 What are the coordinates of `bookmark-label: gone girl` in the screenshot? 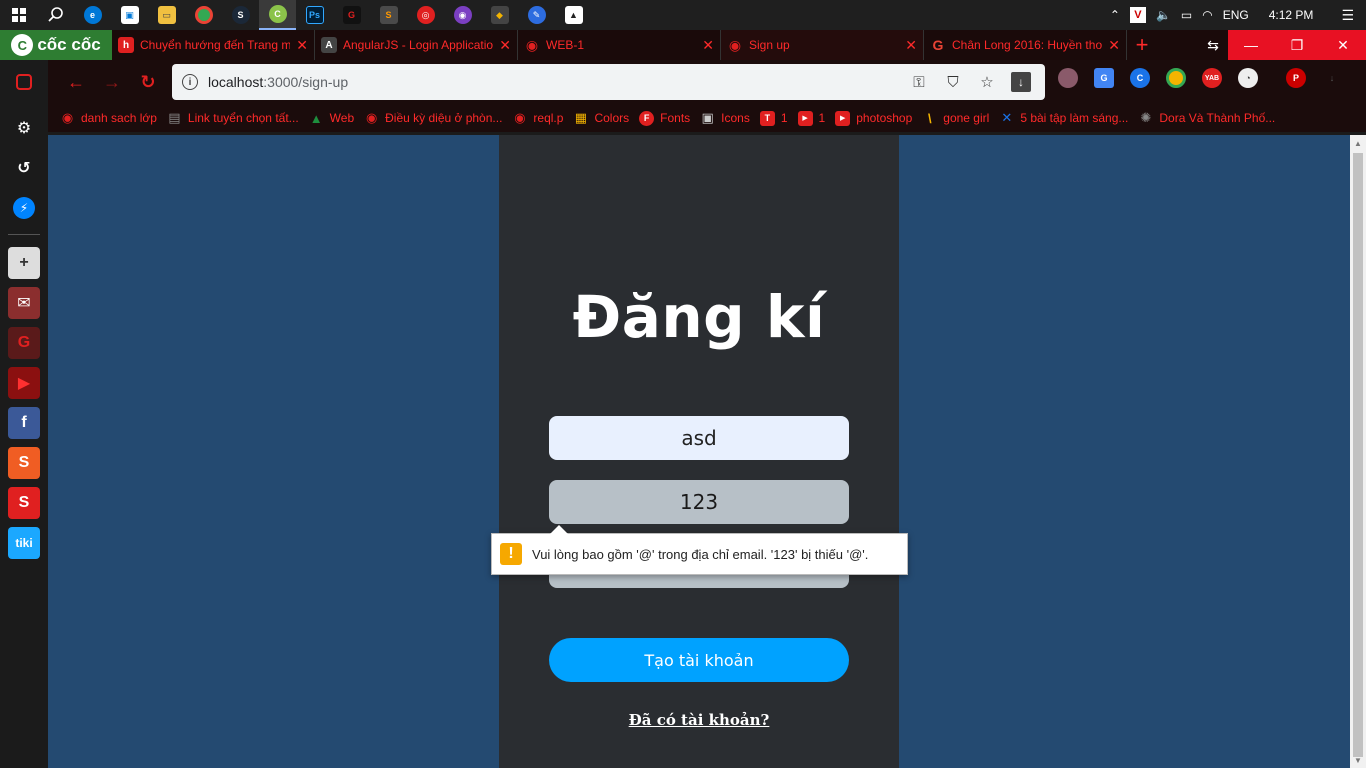 It's located at (966, 118).